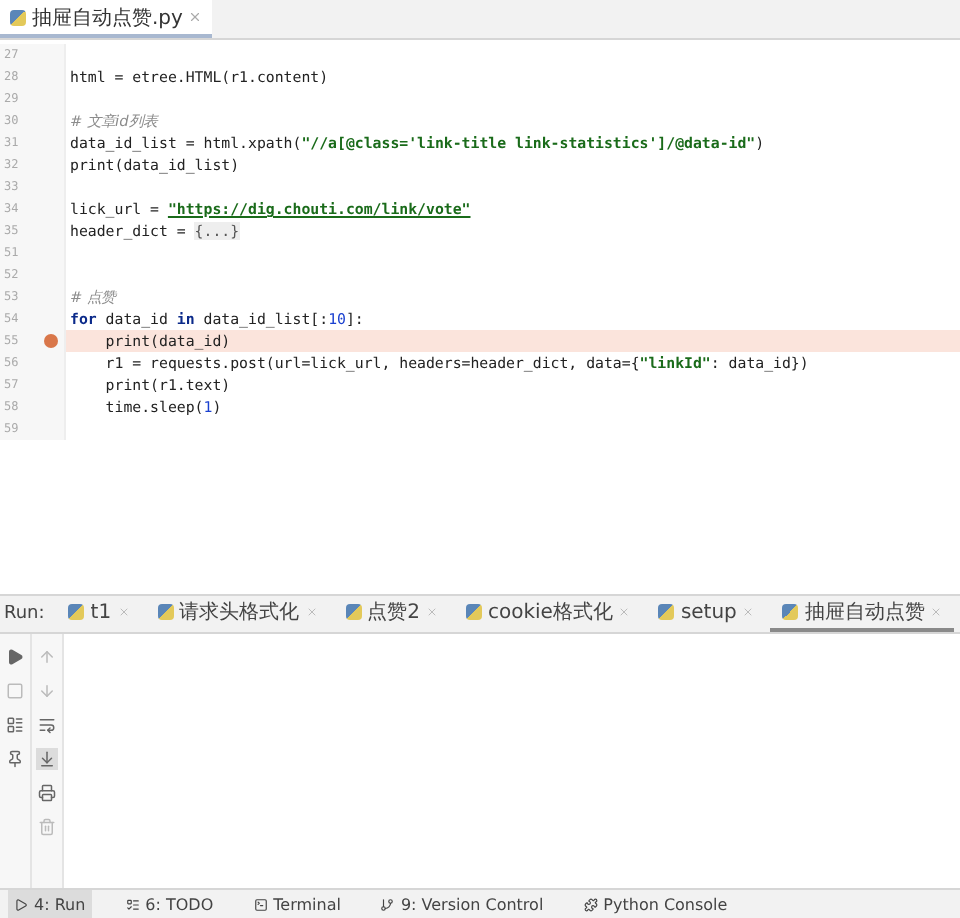 Image resolution: width=960 pixels, height=918 pixels. Describe the element at coordinates (862, 614) in the screenshot. I see `run-tab: 抽屉自动点赞` at that location.